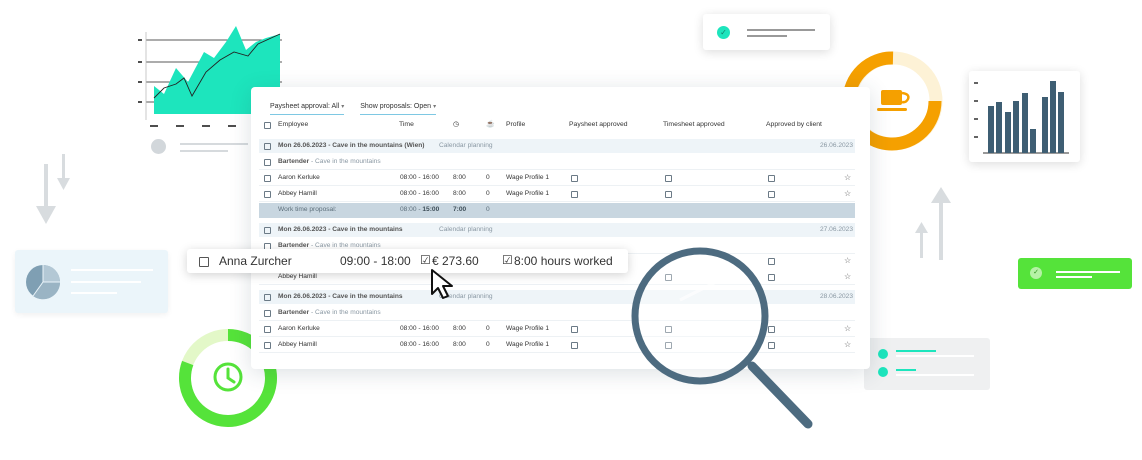 The image size is (1142, 460). Describe the element at coordinates (927, 364) in the screenshot. I see `list-card` at that location.